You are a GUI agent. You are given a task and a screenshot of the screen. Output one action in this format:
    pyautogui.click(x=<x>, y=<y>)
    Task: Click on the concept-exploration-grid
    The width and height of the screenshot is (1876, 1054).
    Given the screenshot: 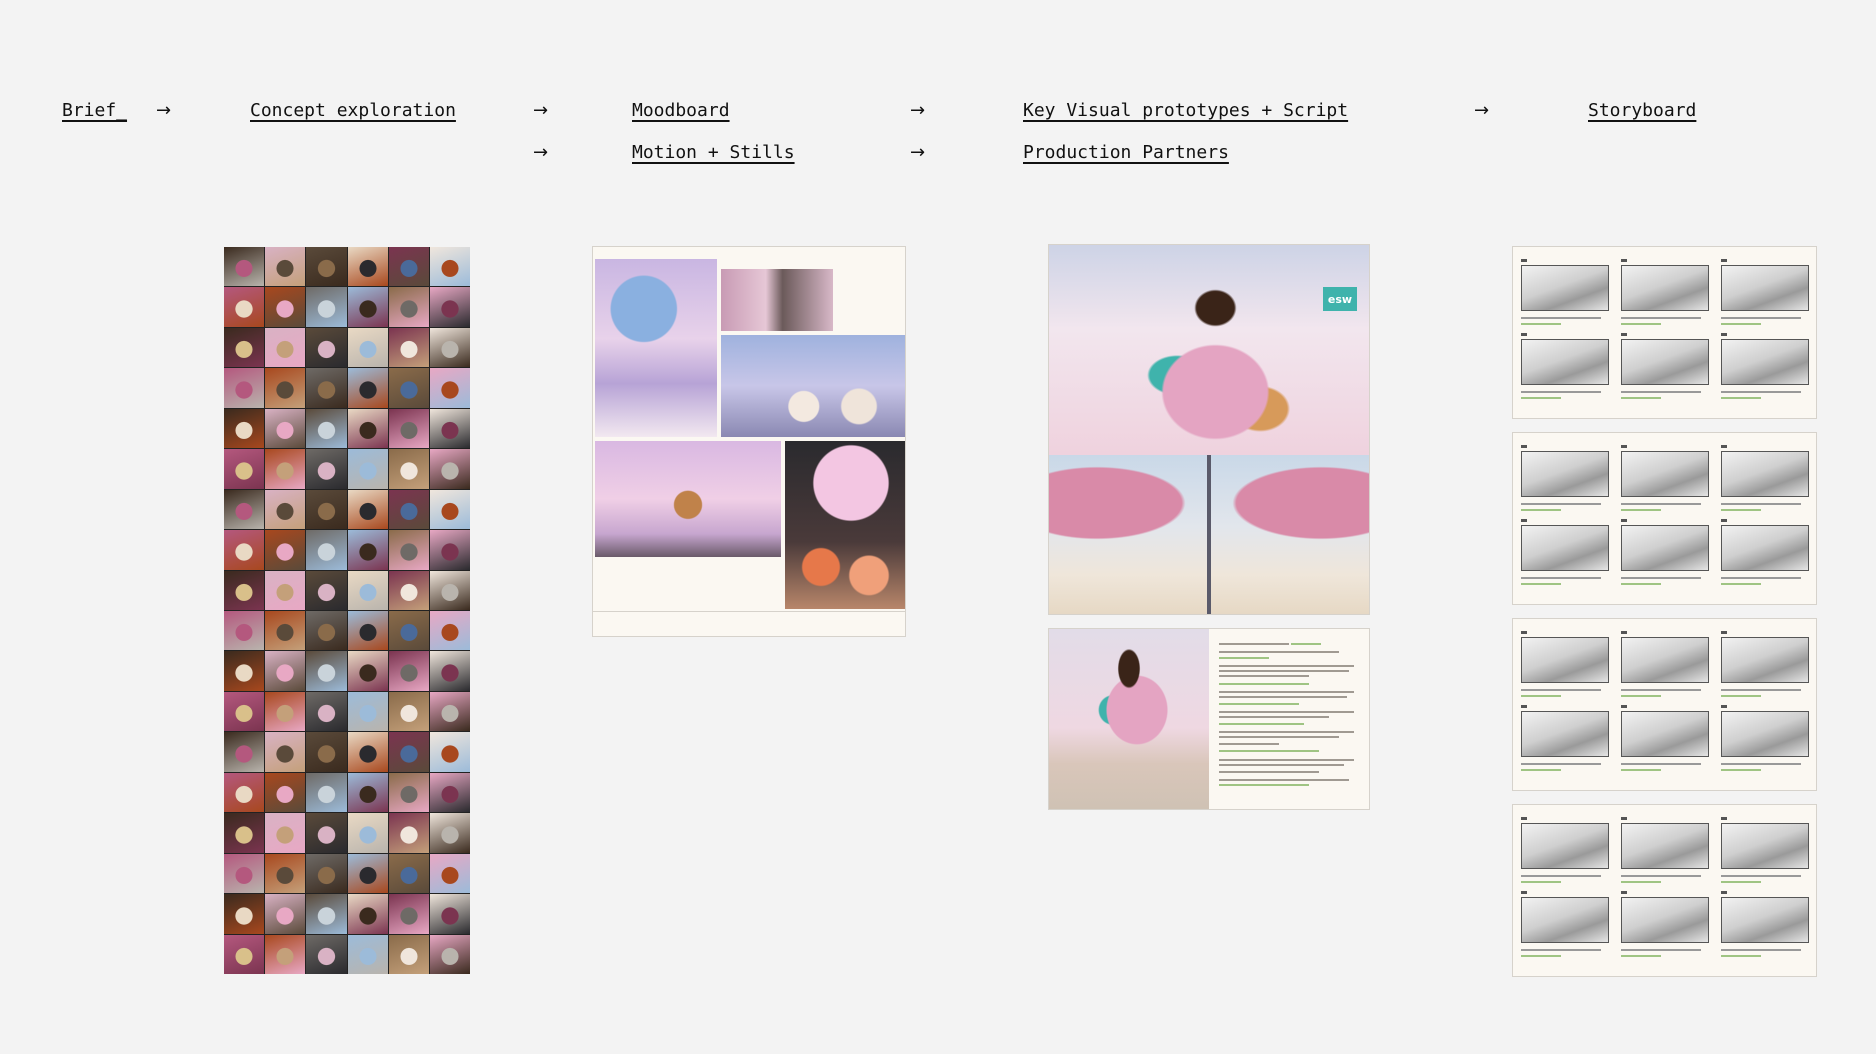 What is the action you would take?
    pyautogui.click(x=347, y=610)
    